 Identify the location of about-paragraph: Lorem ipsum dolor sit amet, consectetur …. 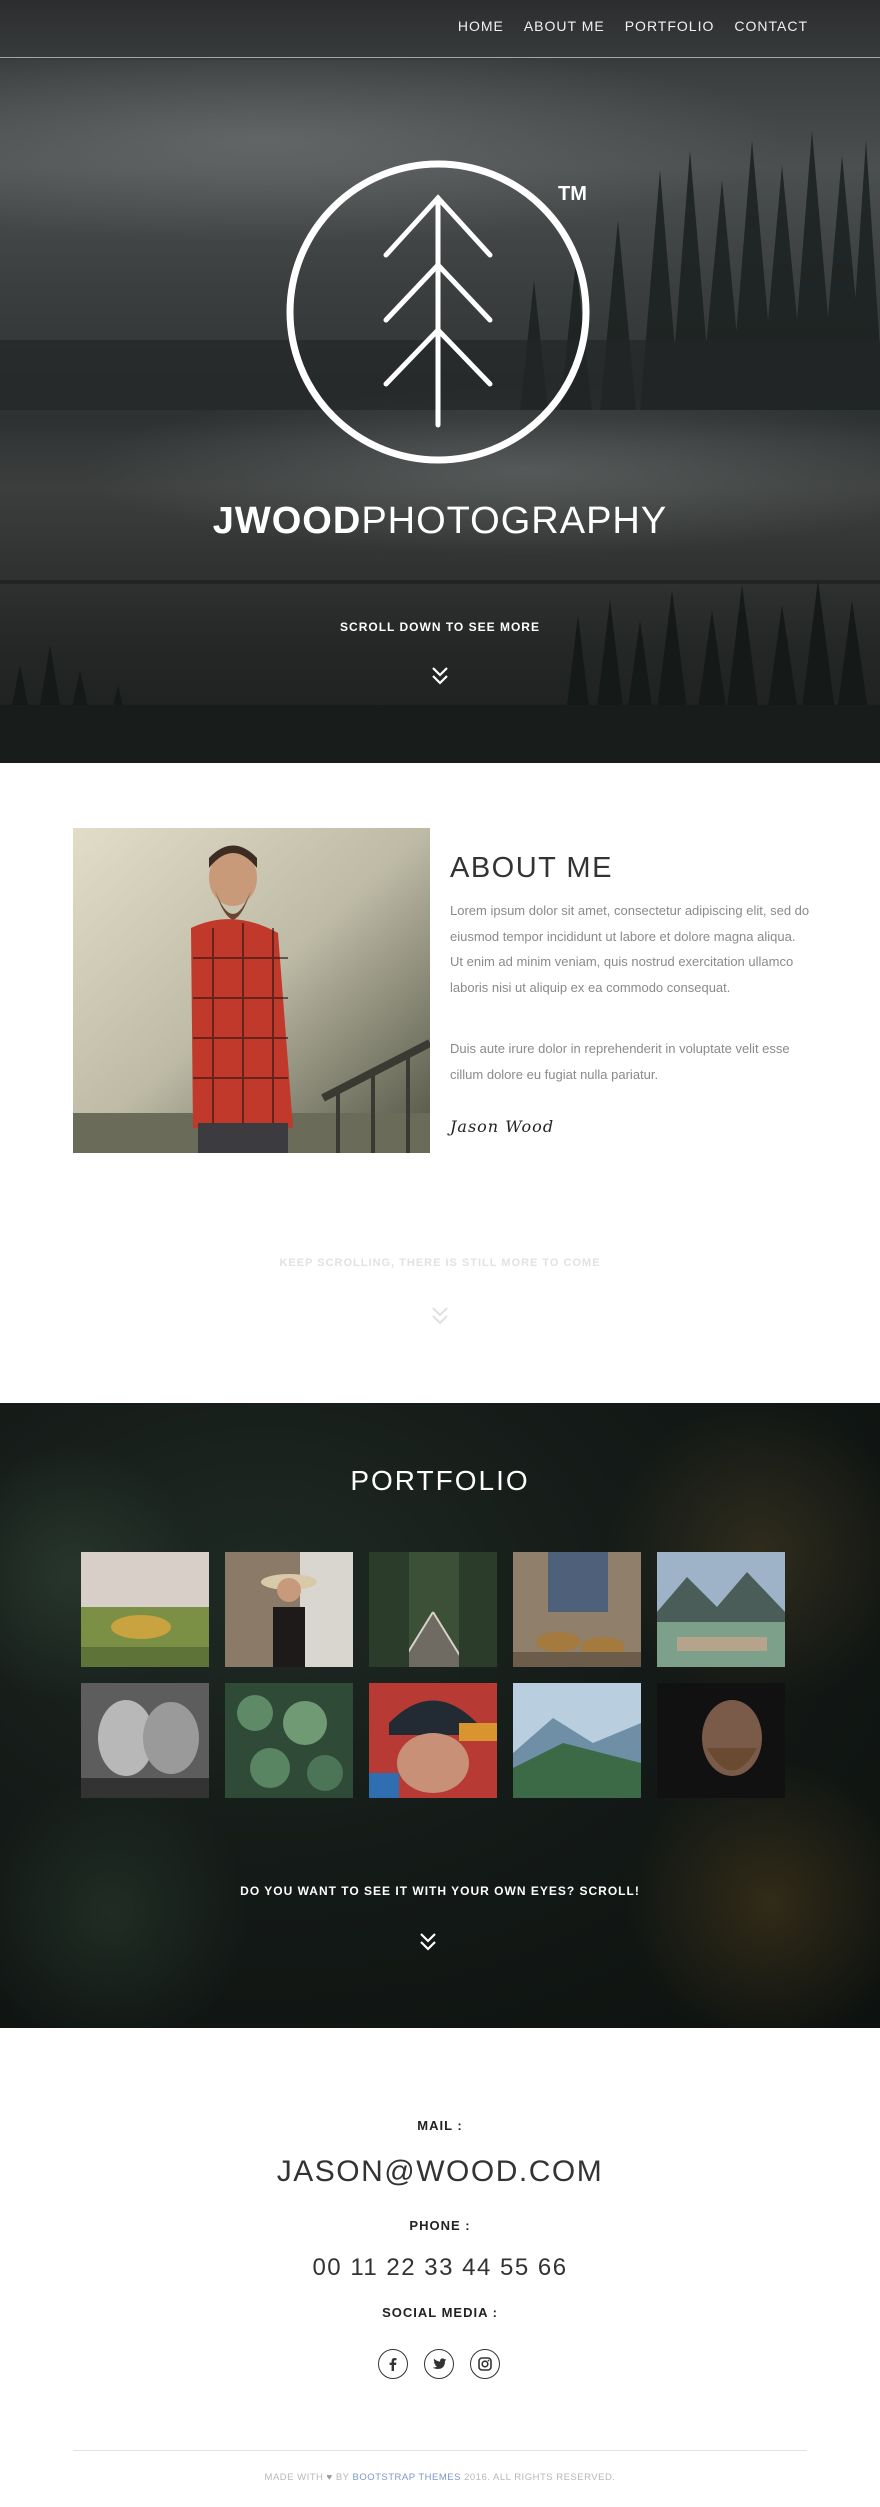
(630, 949).